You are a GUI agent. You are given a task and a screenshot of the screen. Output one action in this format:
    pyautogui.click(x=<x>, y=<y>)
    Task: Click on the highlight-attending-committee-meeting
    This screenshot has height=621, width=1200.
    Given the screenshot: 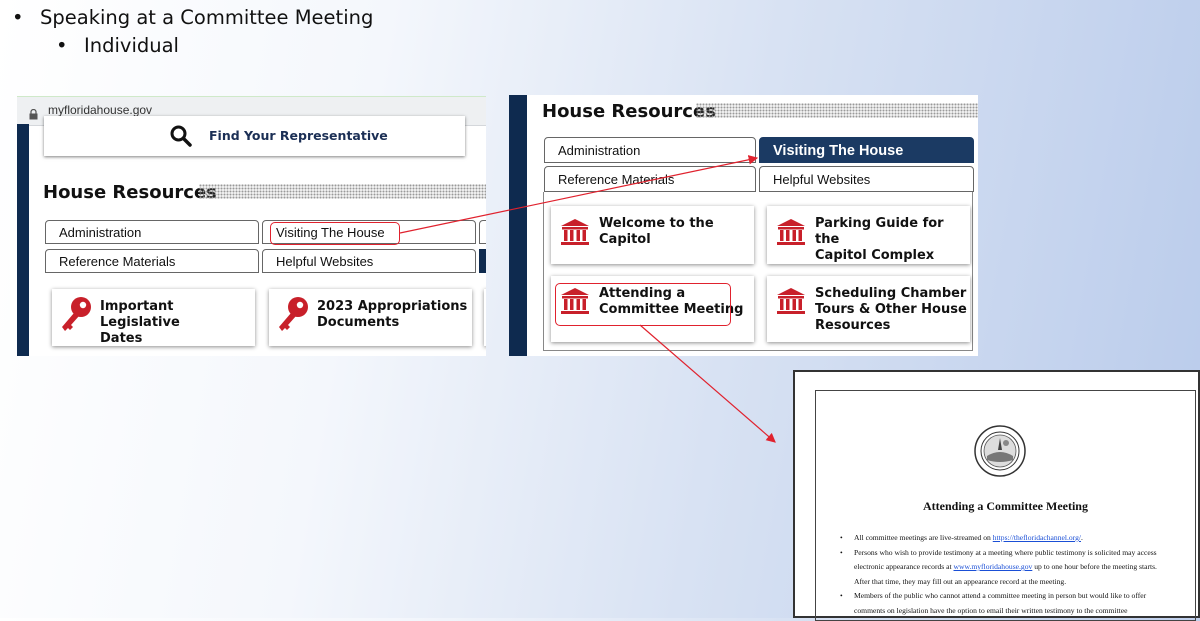 What is the action you would take?
    pyautogui.click(x=643, y=304)
    